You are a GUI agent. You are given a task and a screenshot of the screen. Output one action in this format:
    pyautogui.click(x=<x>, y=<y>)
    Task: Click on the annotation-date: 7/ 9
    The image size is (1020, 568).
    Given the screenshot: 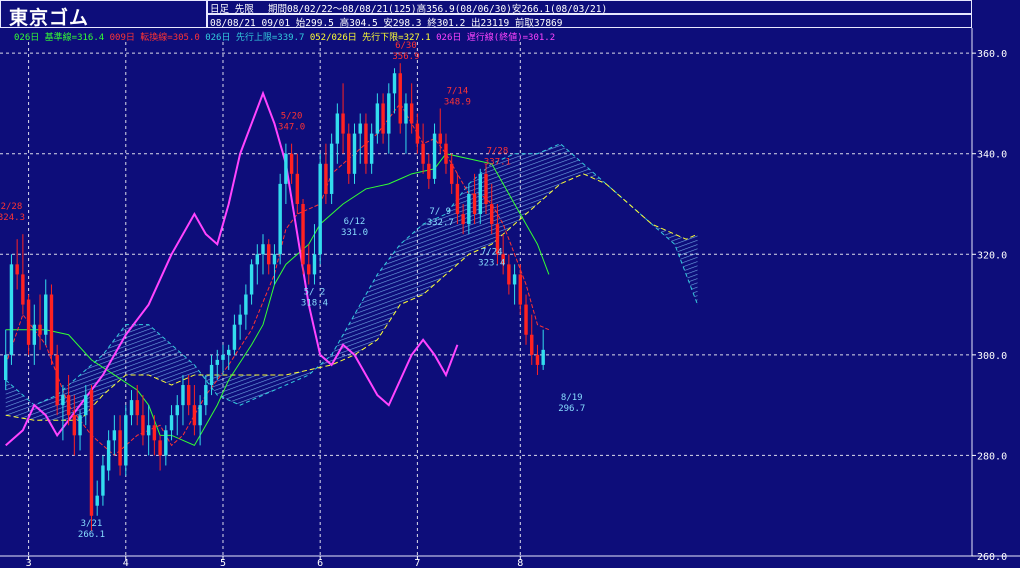 What is the action you would take?
    pyautogui.click(x=440, y=212)
    